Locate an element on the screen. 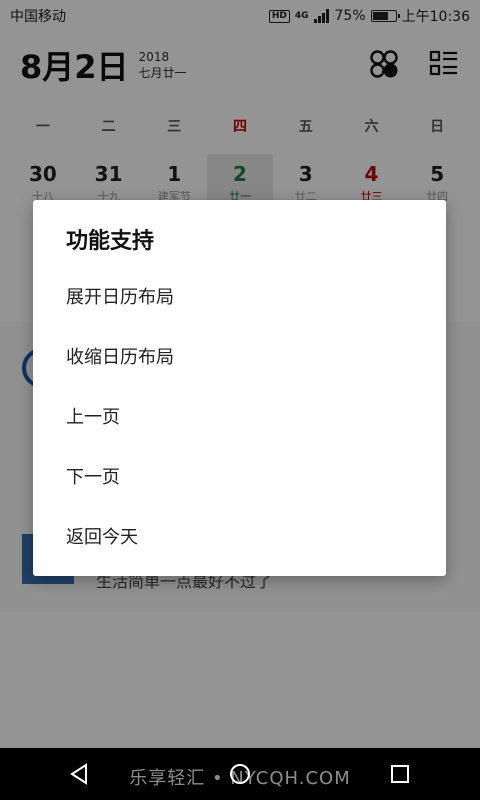 Image resolution: width=480 pixels, height=800 pixels. home-icon is located at coordinates (240, 774).